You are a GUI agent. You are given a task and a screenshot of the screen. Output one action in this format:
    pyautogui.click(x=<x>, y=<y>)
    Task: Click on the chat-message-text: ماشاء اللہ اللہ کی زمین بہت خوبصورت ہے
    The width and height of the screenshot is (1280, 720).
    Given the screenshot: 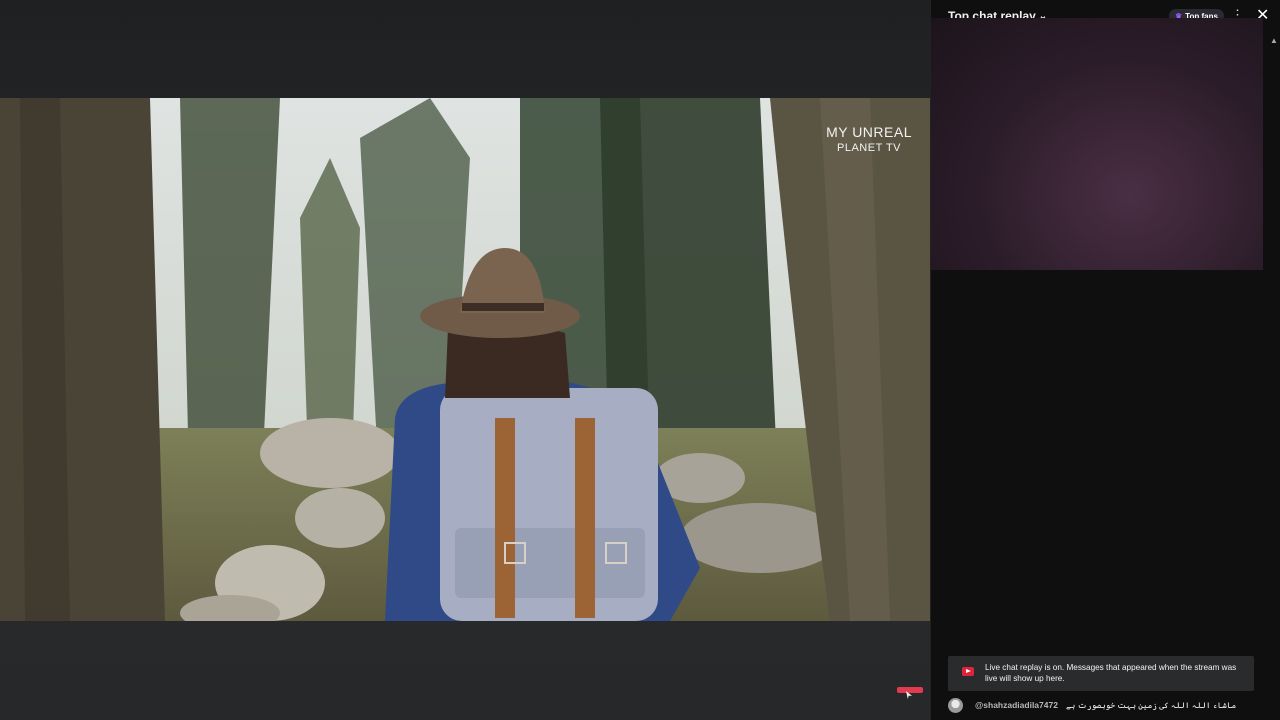 What is the action you would take?
    pyautogui.click(x=1151, y=705)
    